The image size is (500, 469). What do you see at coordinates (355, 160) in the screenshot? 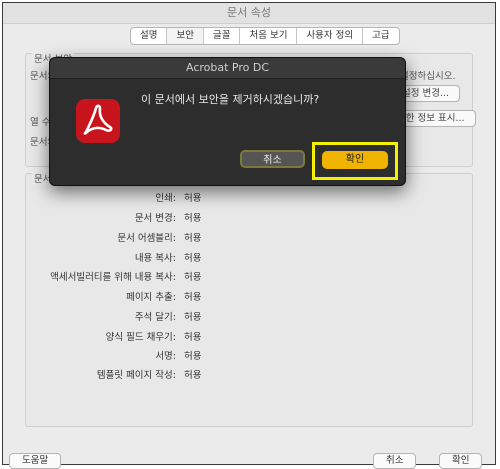
I see `dialog-confirm-button: 확인` at bounding box center [355, 160].